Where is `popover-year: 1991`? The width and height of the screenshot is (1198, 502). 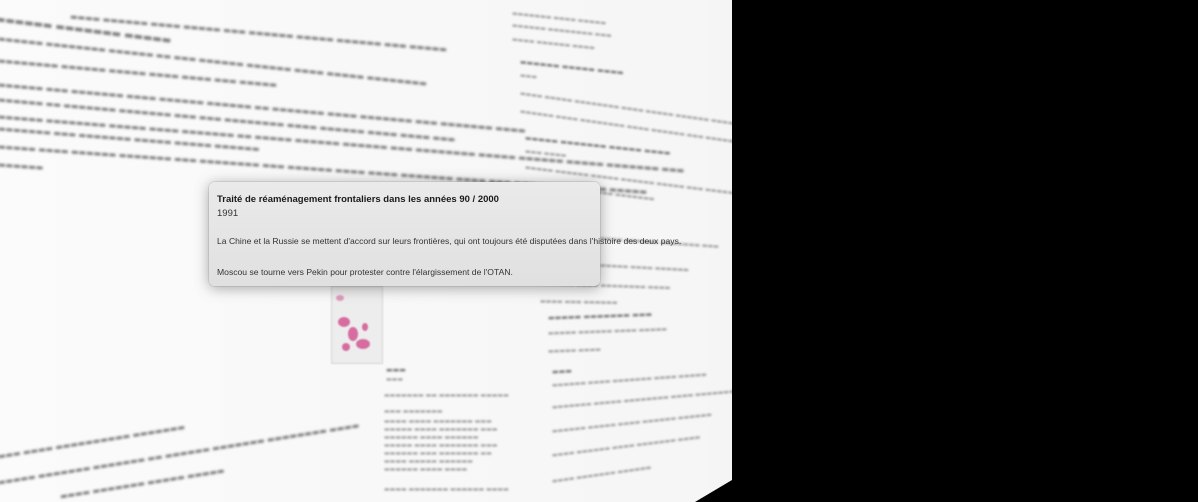
popover-year: 1991 is located at coordinates (228, 213).